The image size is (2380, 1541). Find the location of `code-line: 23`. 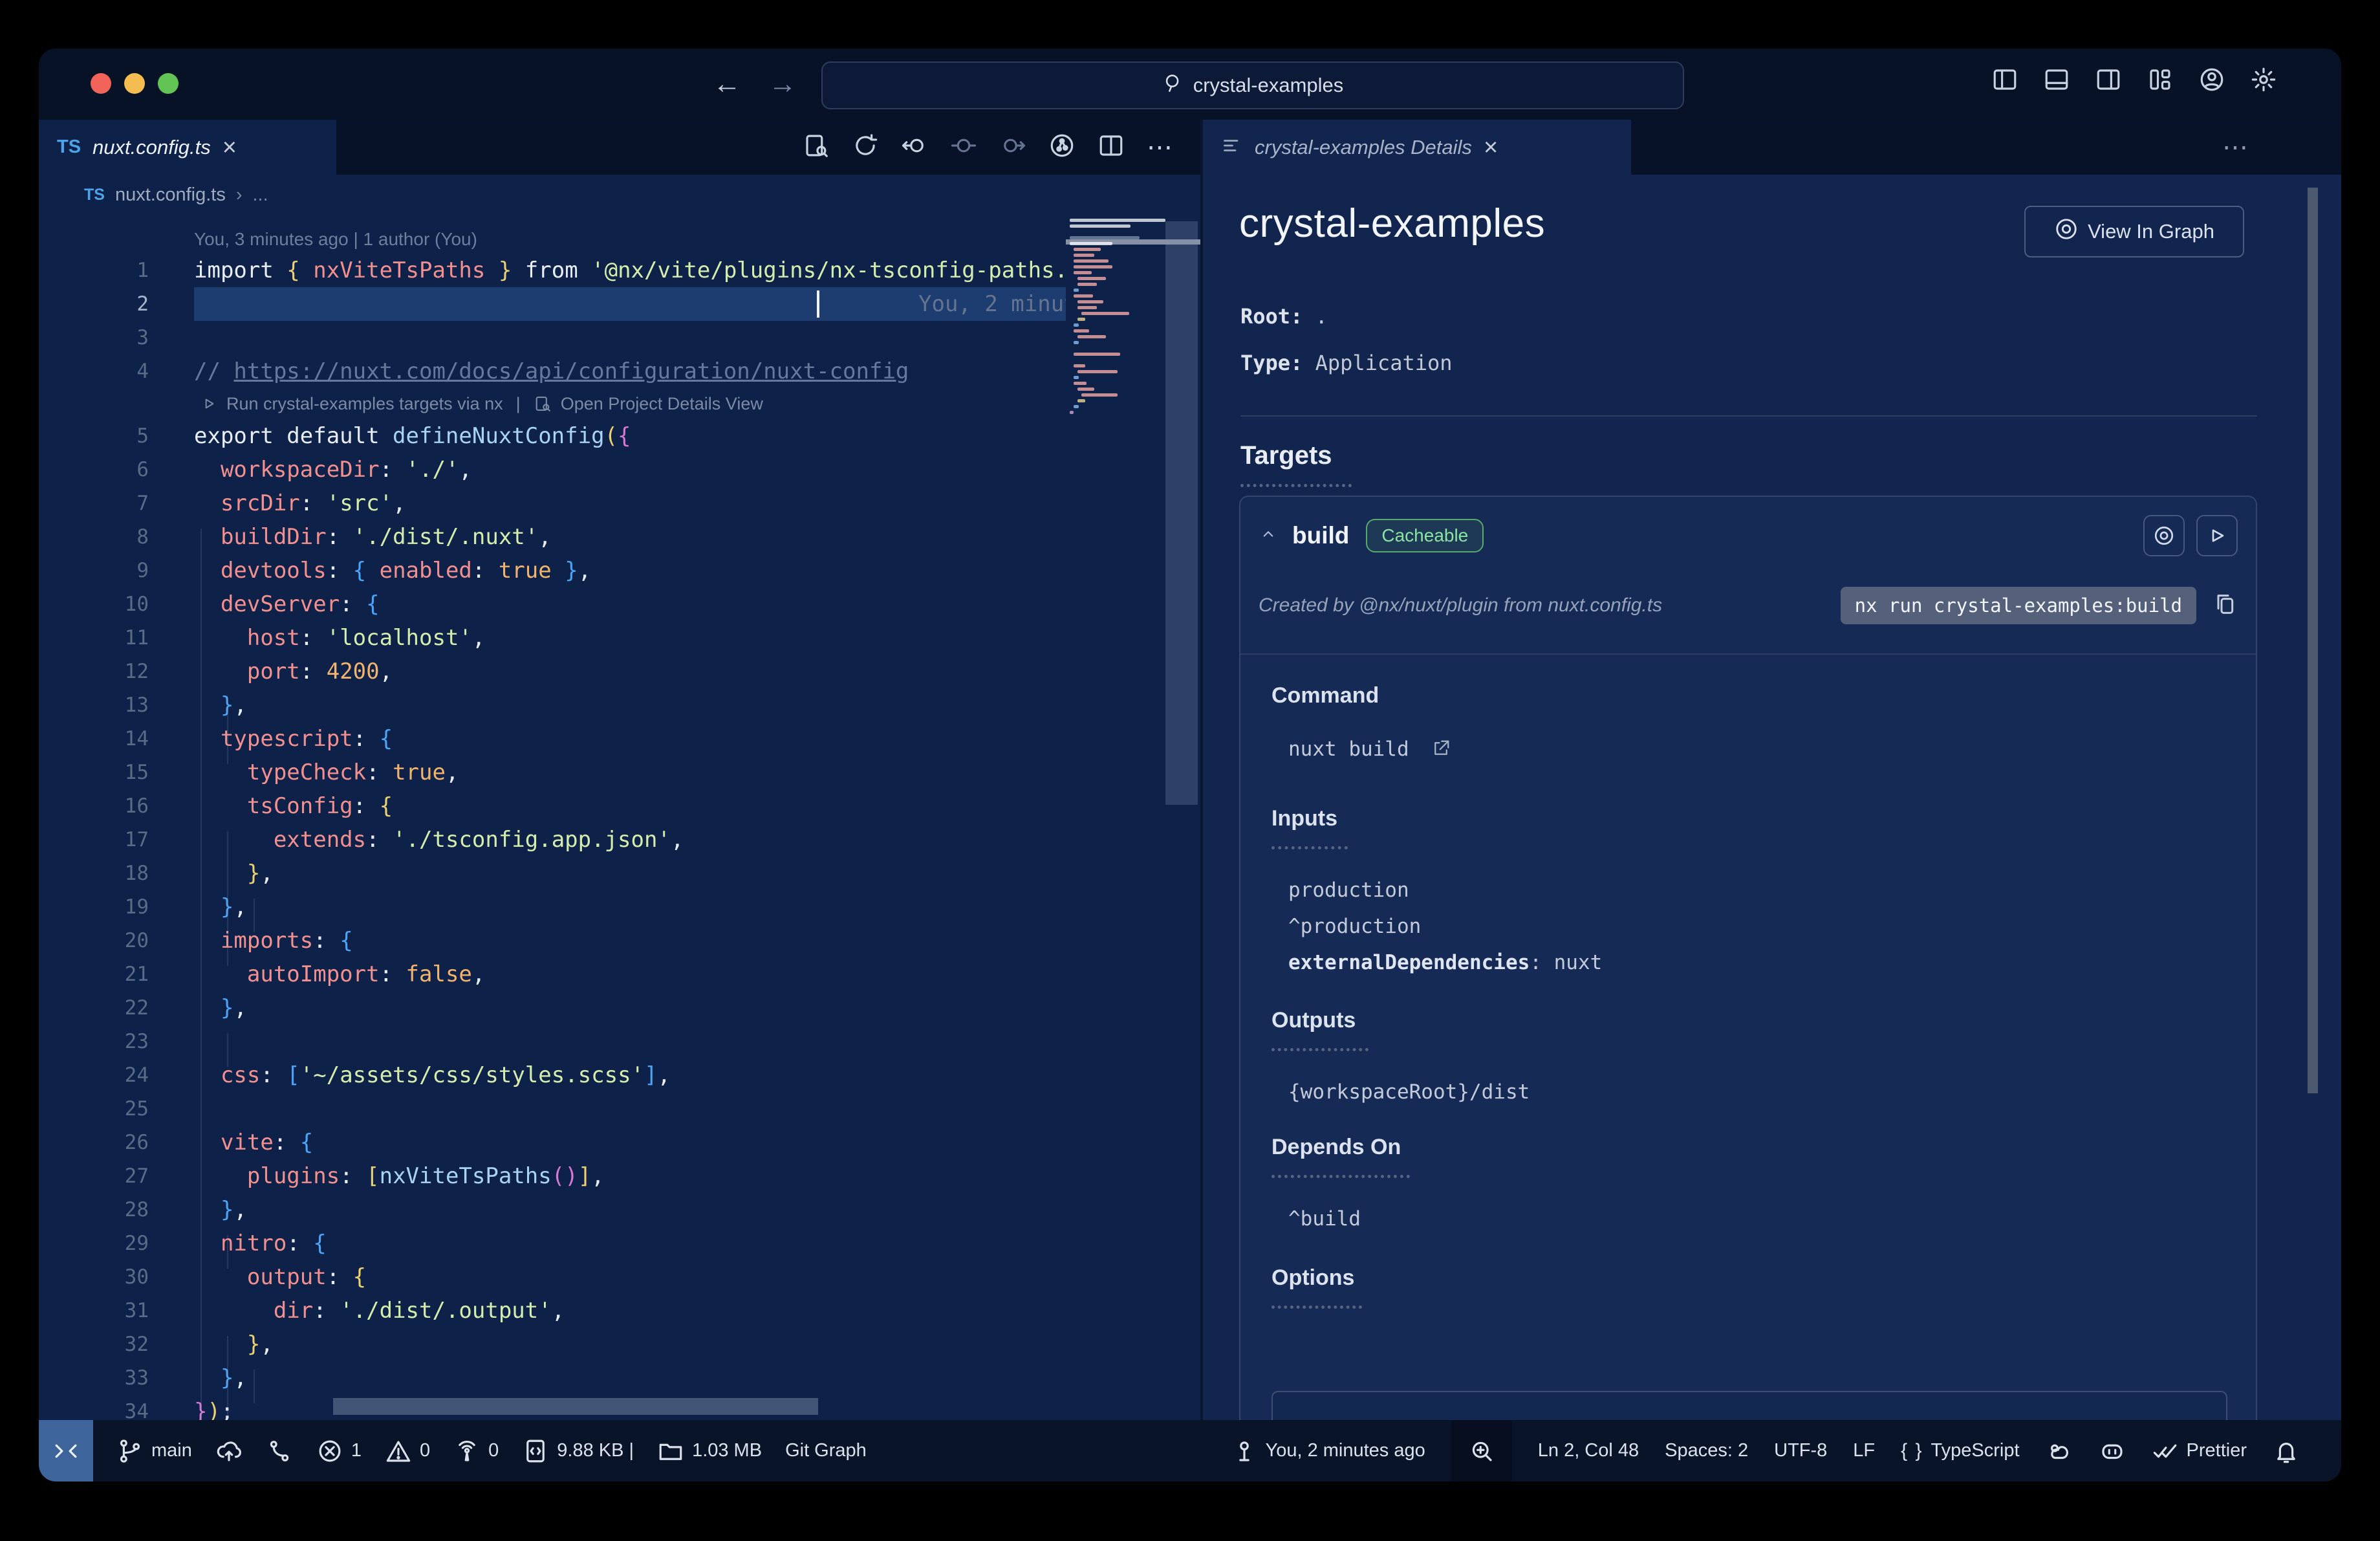

code-line: 23 is located at coordinates (619, 1041).